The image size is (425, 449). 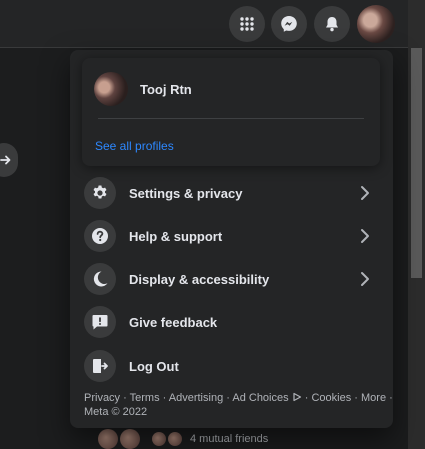 What do you see at coordinates (376, 24) in the screenshot?
I see `account-avatar-button` at bounding box center [376, 24].